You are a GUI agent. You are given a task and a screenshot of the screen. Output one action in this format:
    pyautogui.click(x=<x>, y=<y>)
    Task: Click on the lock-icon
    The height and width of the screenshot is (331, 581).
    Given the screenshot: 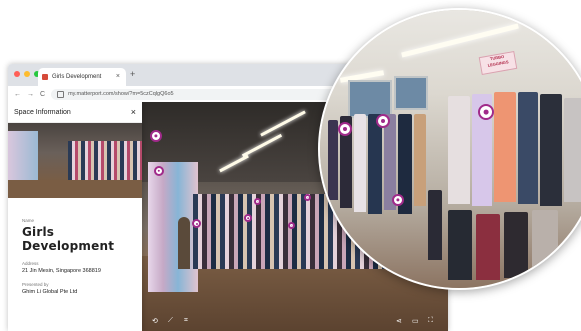 What is the action you would take?
    pyautogui.click(x=61, y=94)
    